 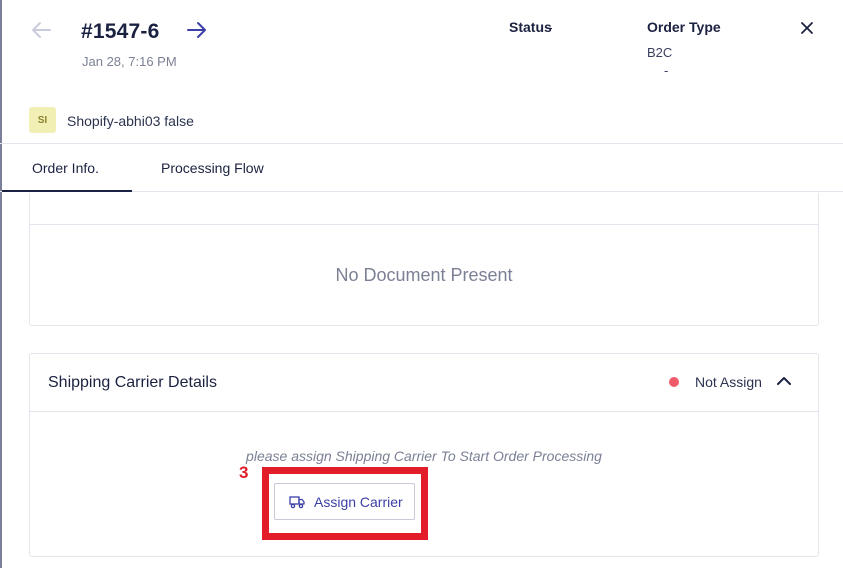 What do you see at coordinates (424, 411) in the screenshot?
I see `shipping-card-divider` at bounding box center [424, 411].